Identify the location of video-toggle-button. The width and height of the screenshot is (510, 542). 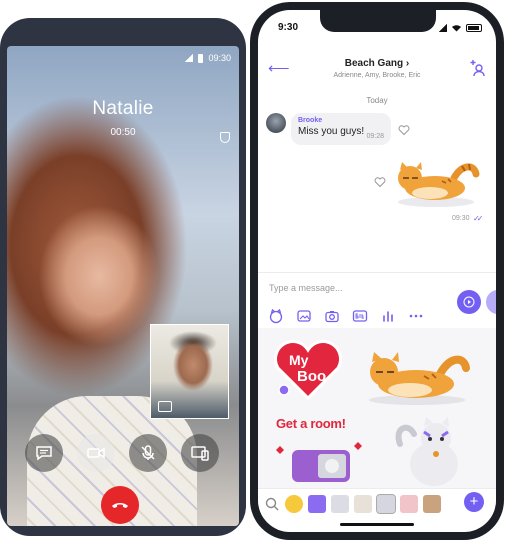
(96, 453).